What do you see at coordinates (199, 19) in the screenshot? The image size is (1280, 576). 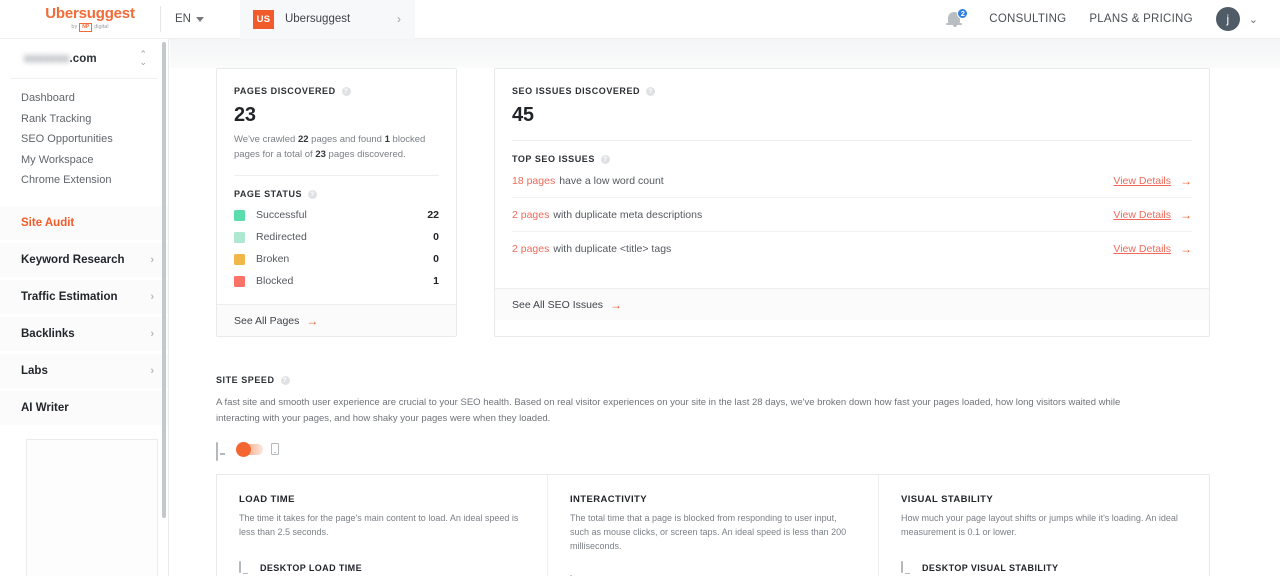 I see `chevron-down-icon` at bounding box center [199, 19].